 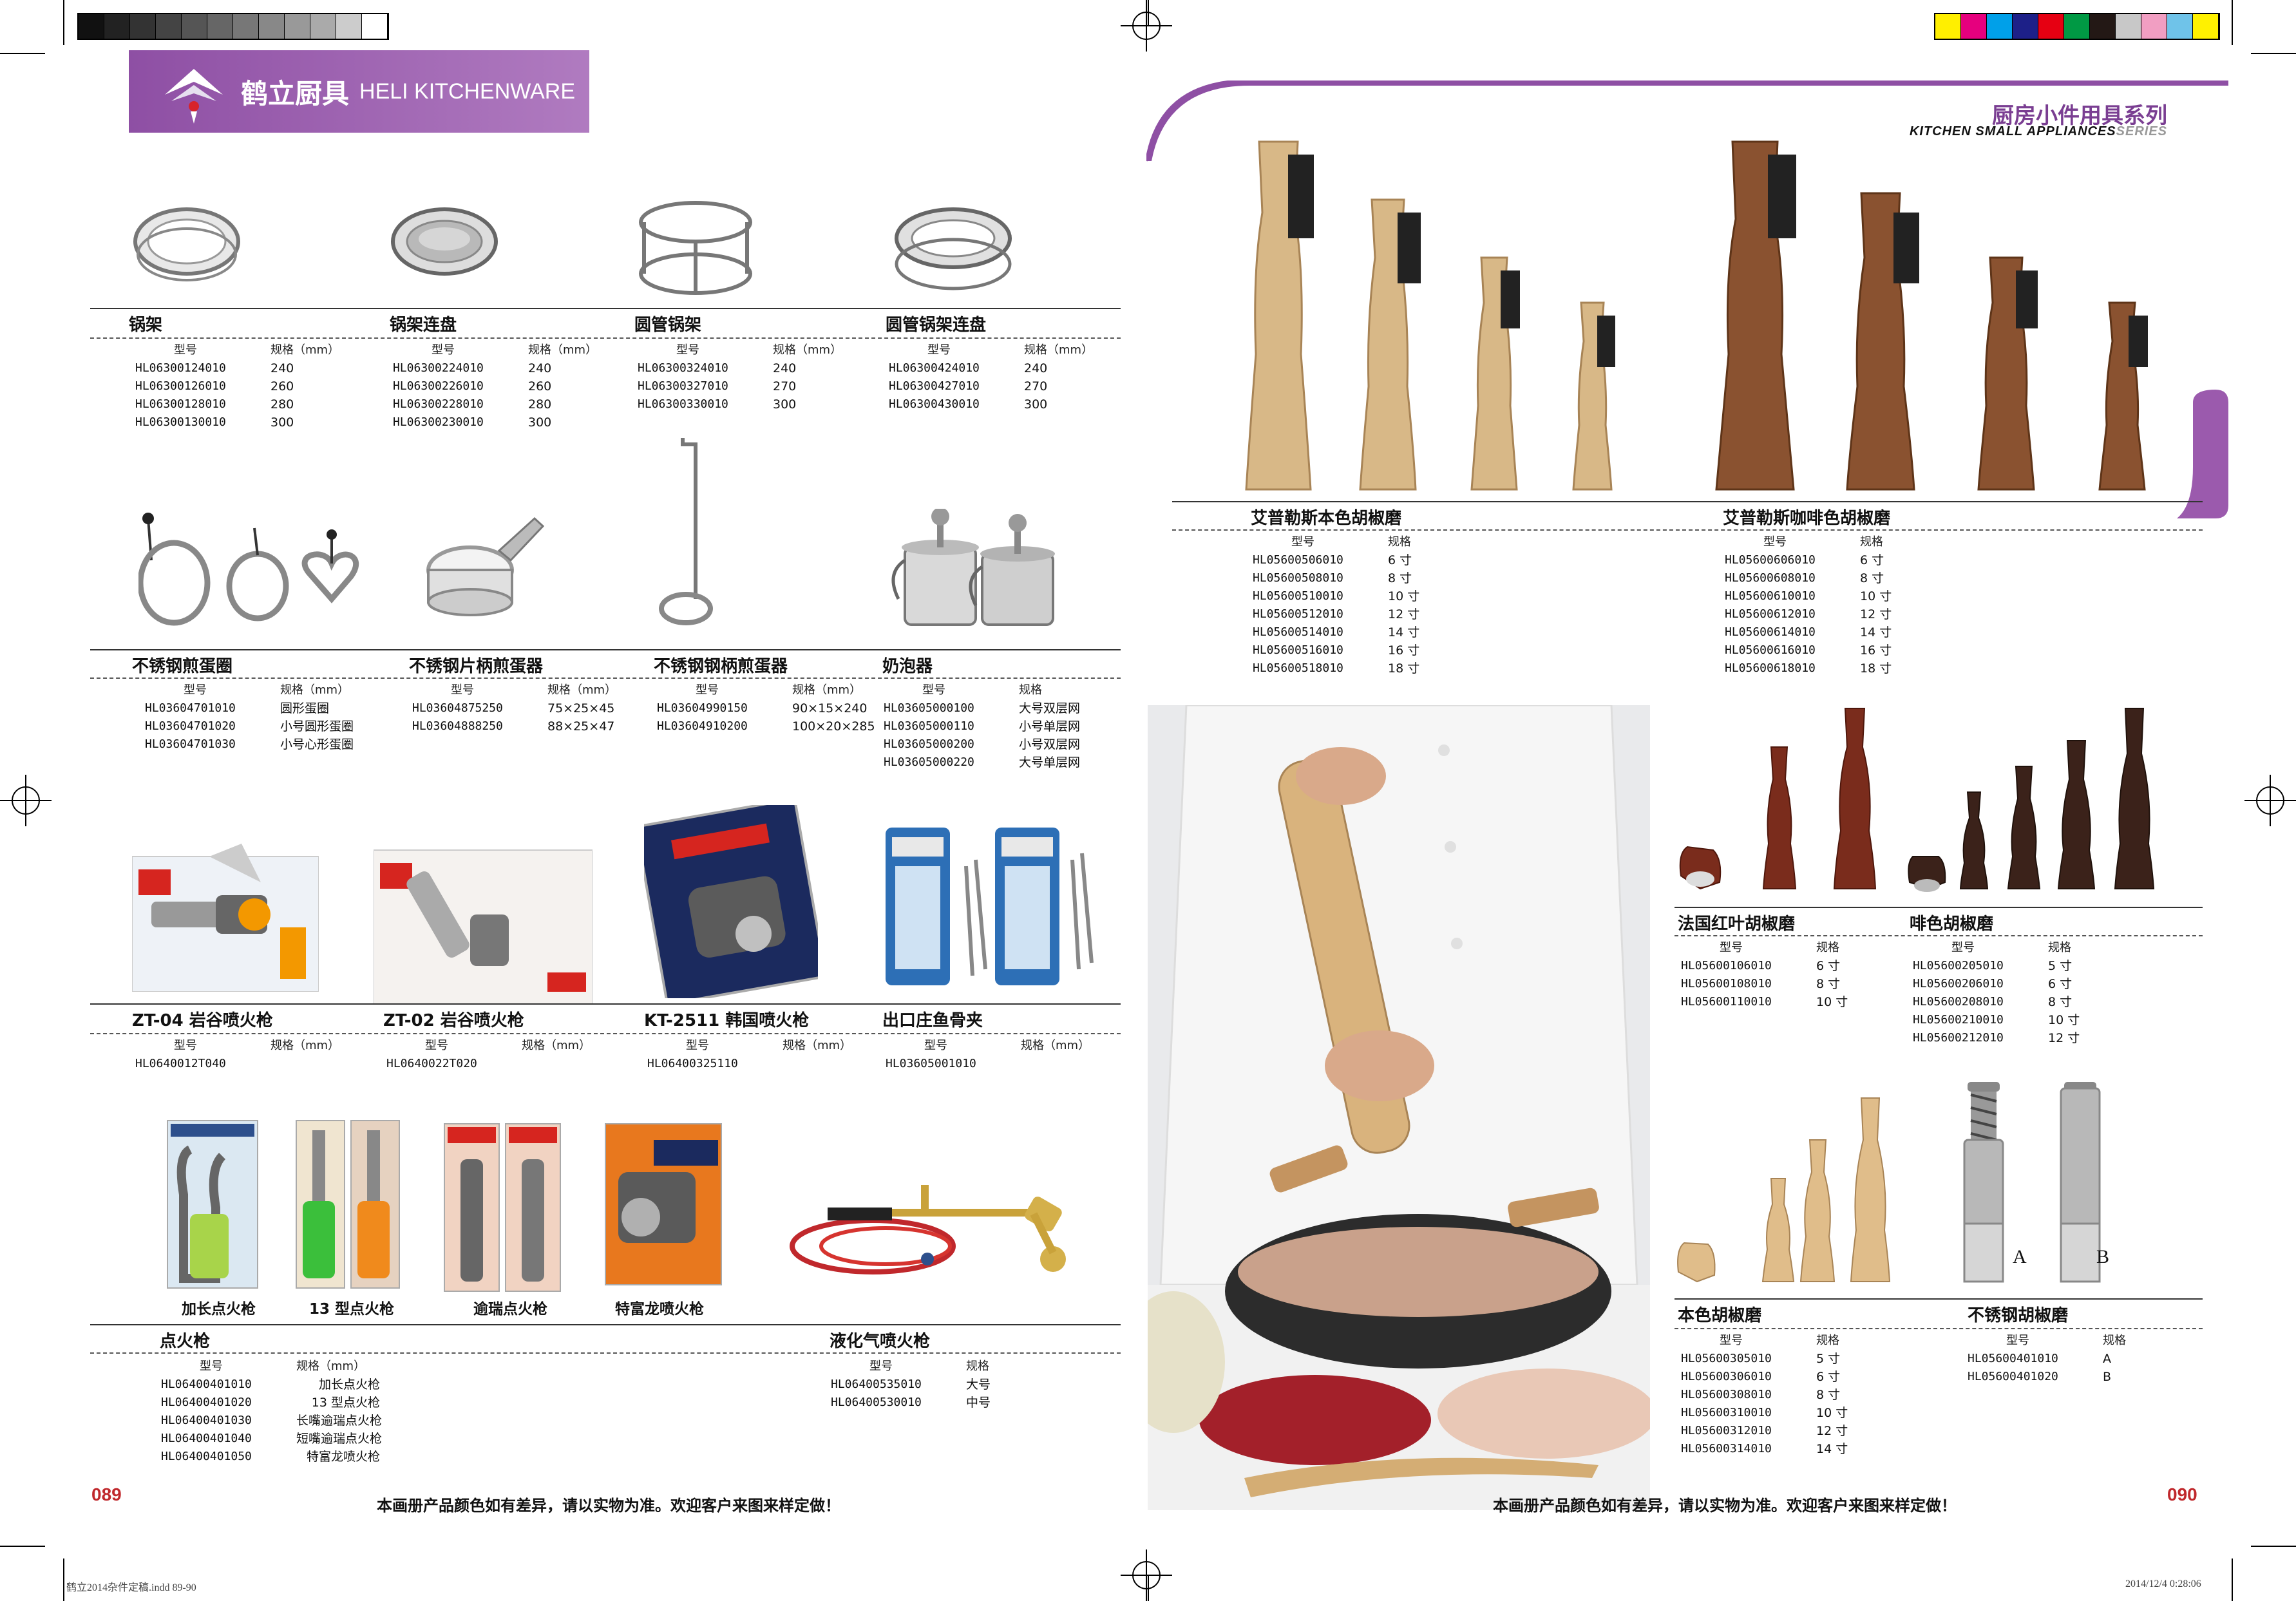 I want to click on lighter-caption: 特富龙喷火枪, so click(x=659, y=1309).